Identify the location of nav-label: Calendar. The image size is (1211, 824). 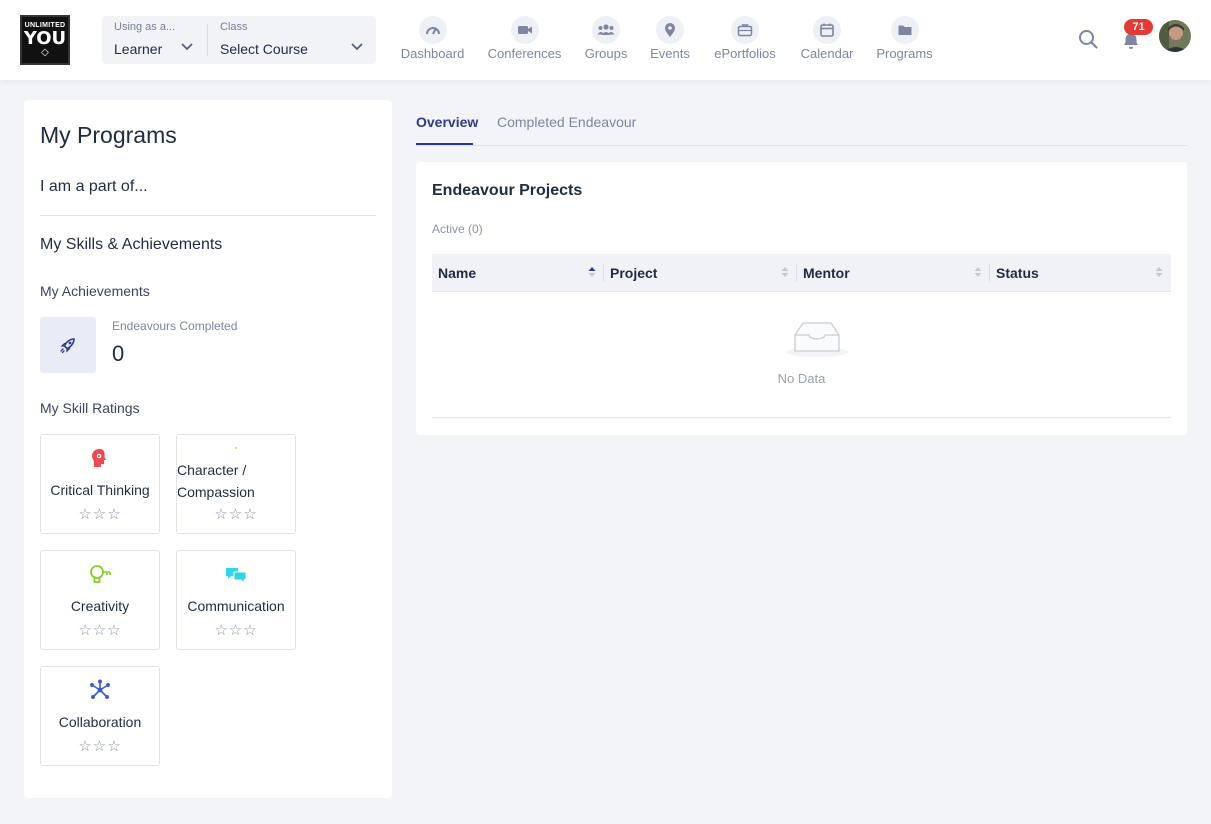
(827, 53).